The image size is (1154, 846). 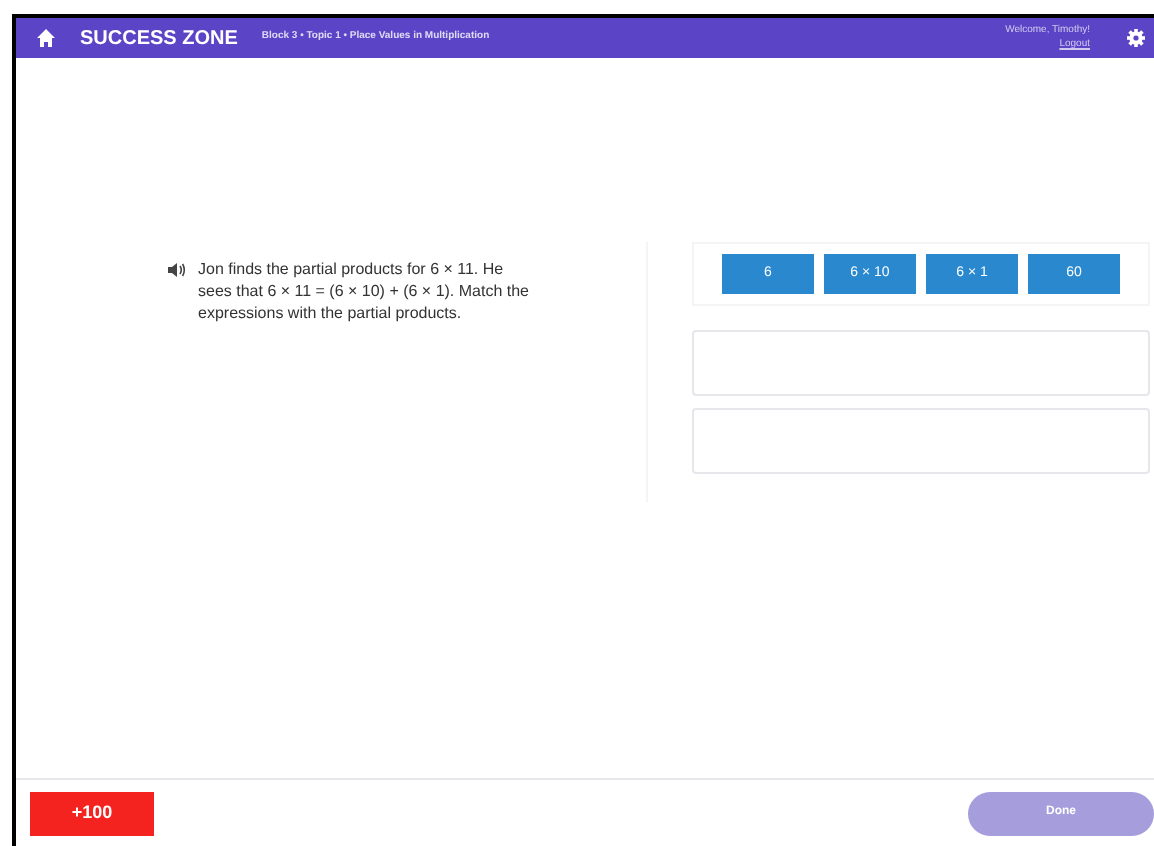 I want to click on question-text: Jon finds the partial products for 6 × 11. He sees that 6 × 11 = (6 × 10) + (6 × 1). Match the expressions with the partial products., so click(x=365, y=291).